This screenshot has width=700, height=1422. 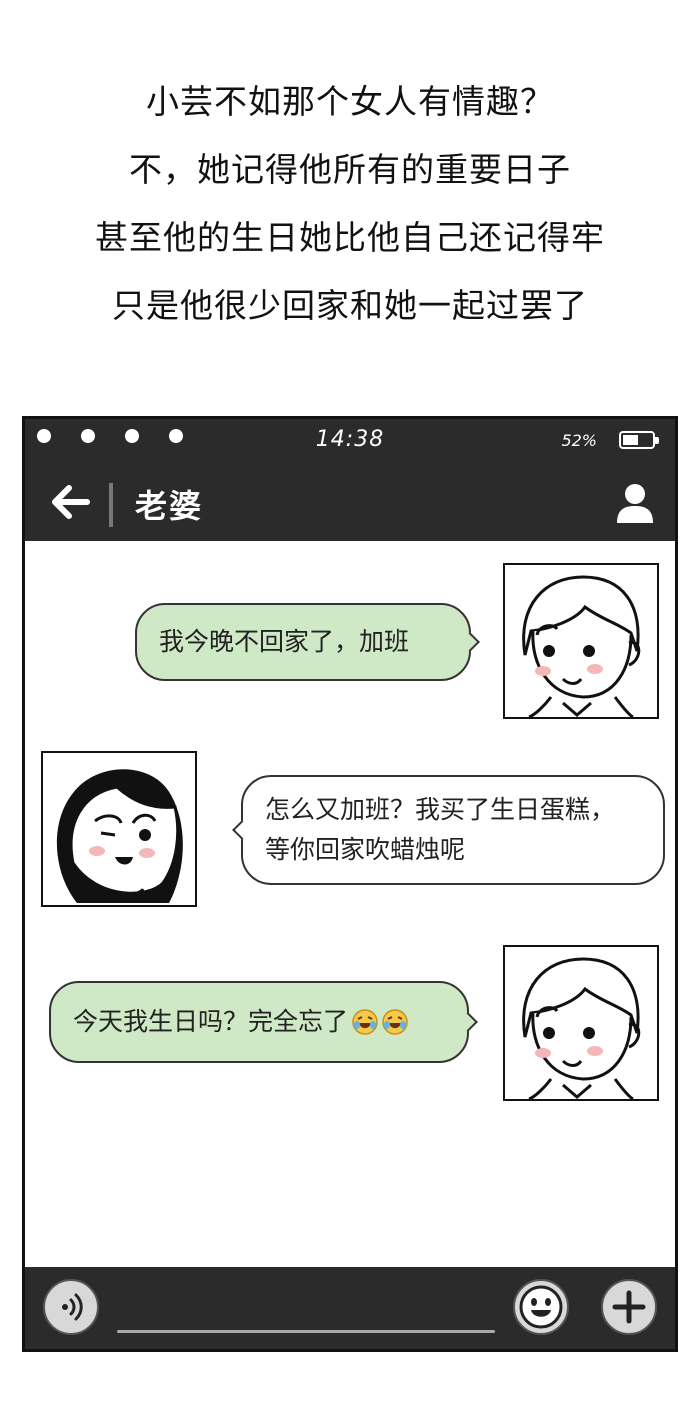 What do you see at coordinates (111, 505) in the screenshot?
I see `header-divider` at bounding box center [111, 505].